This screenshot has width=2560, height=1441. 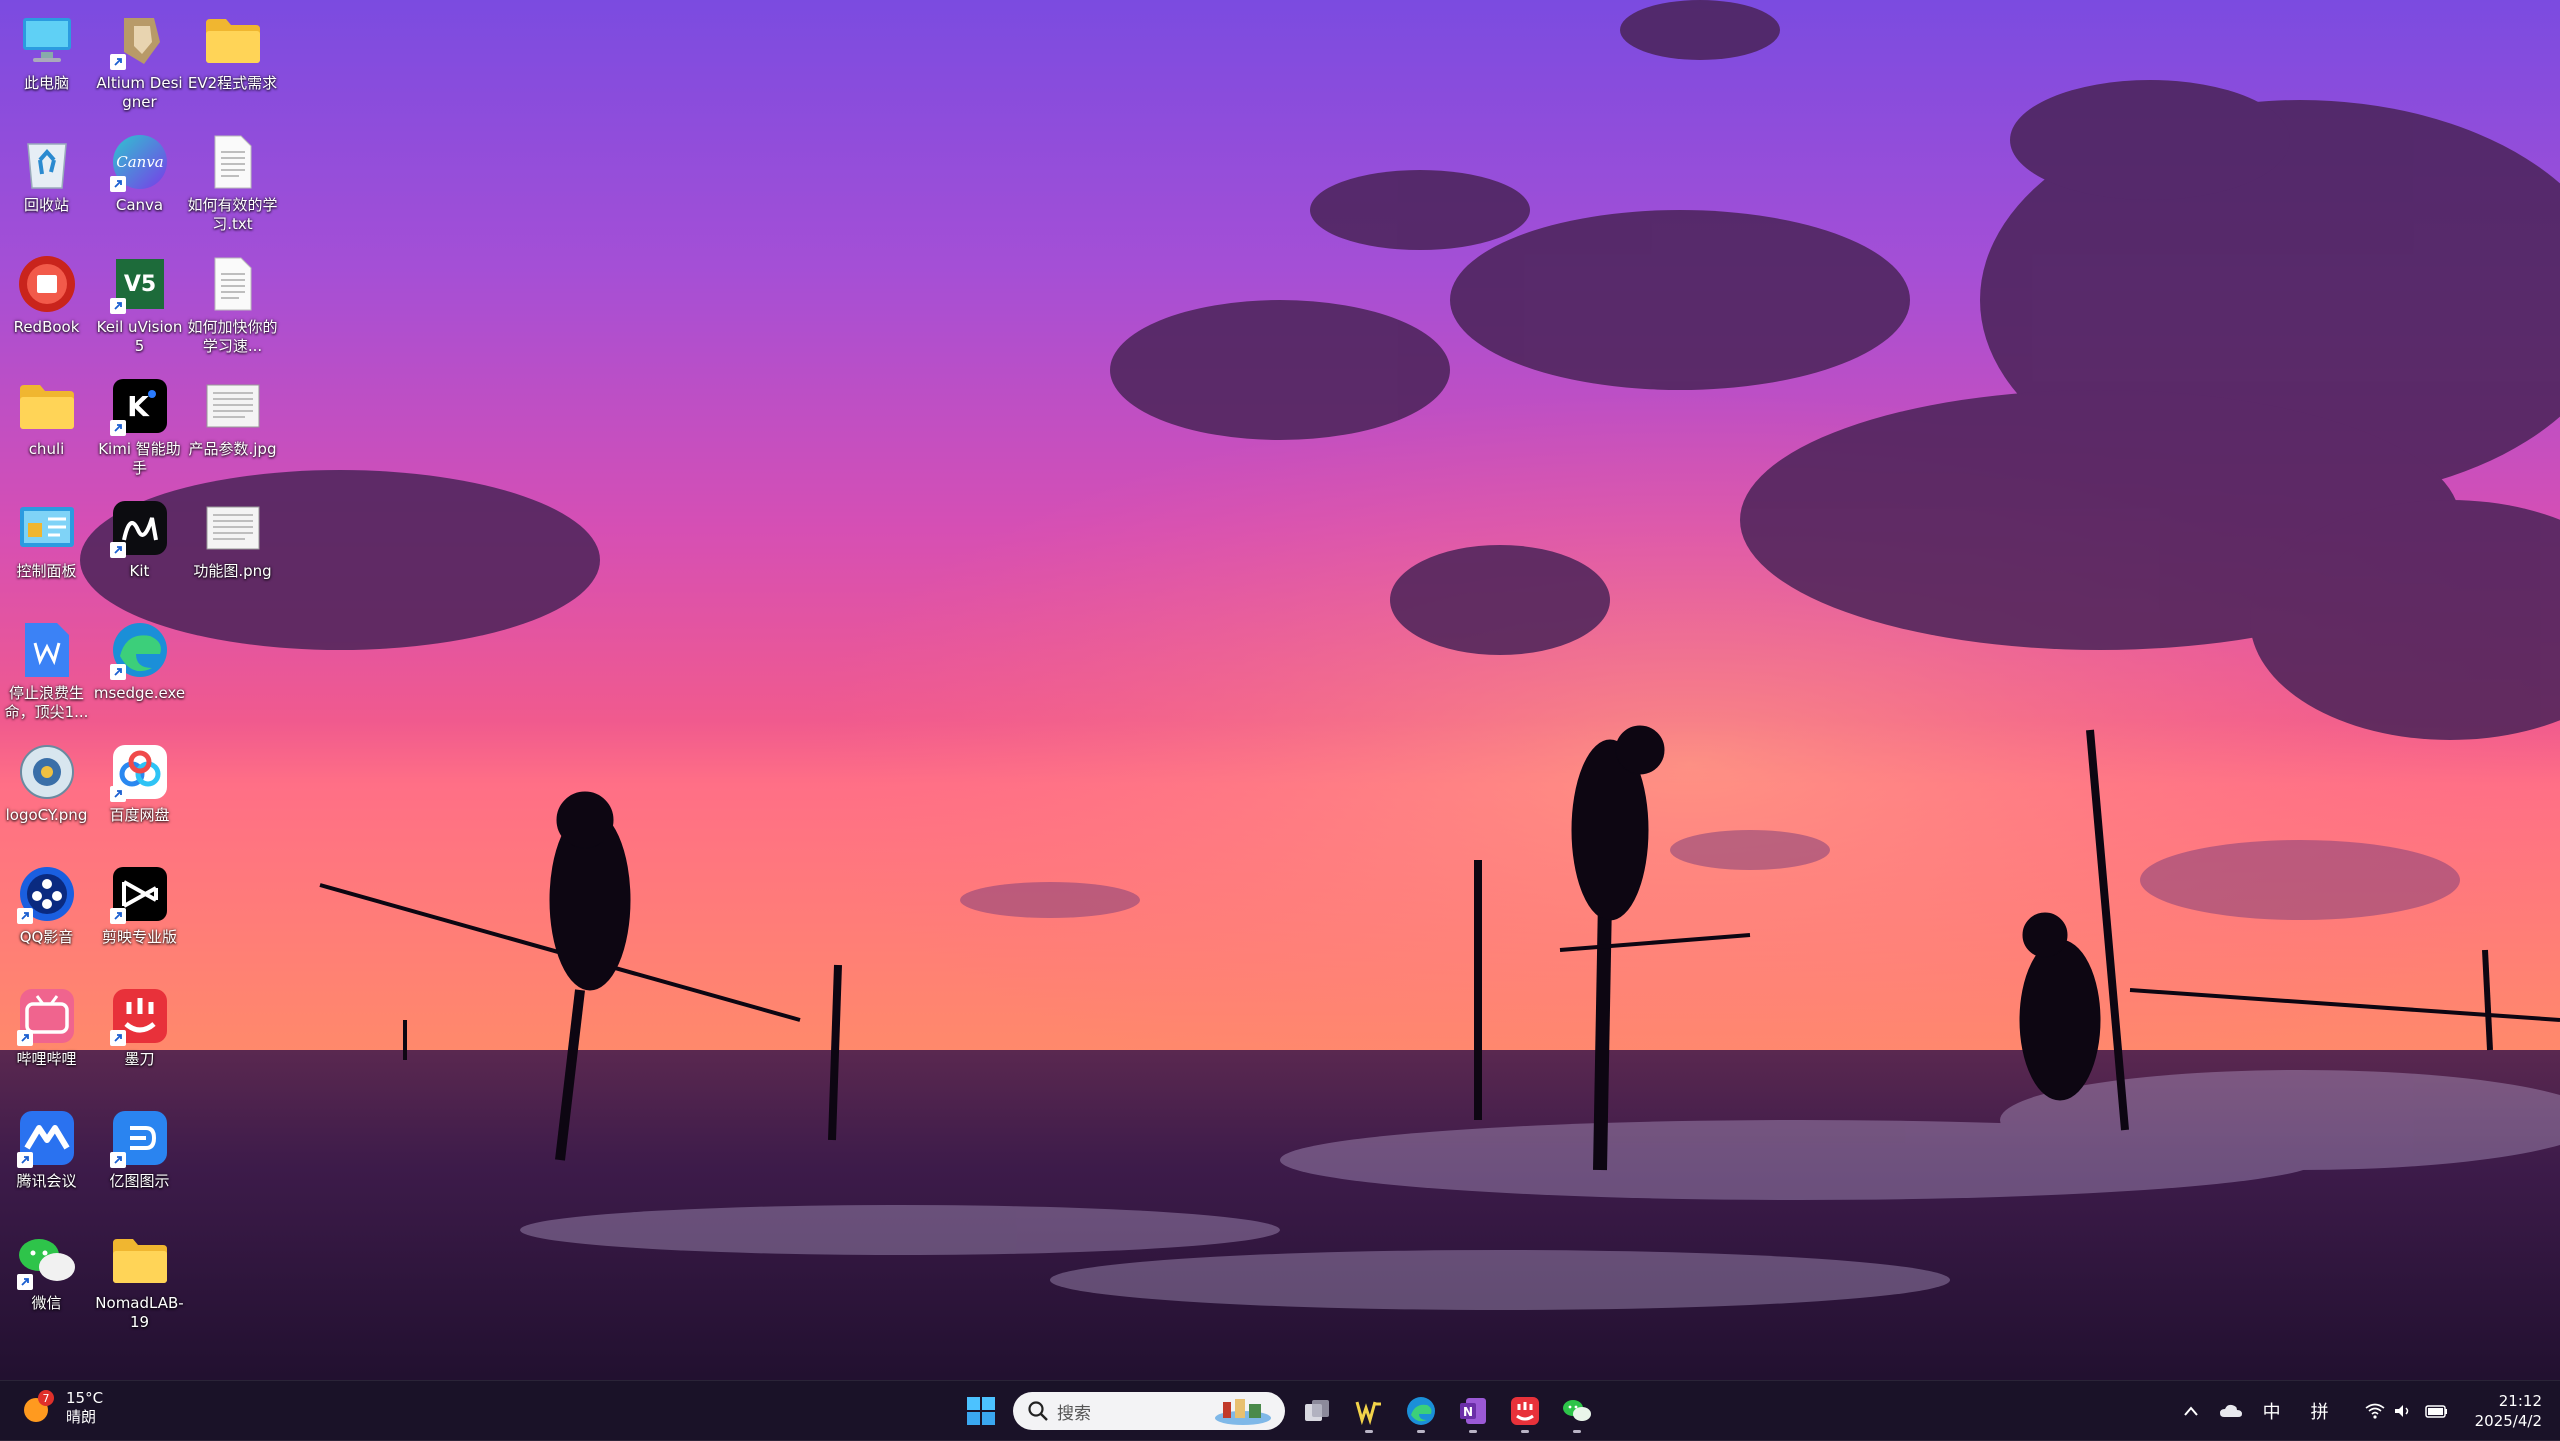 I want to click on svg-text: V5, so click(x=139, y=284).